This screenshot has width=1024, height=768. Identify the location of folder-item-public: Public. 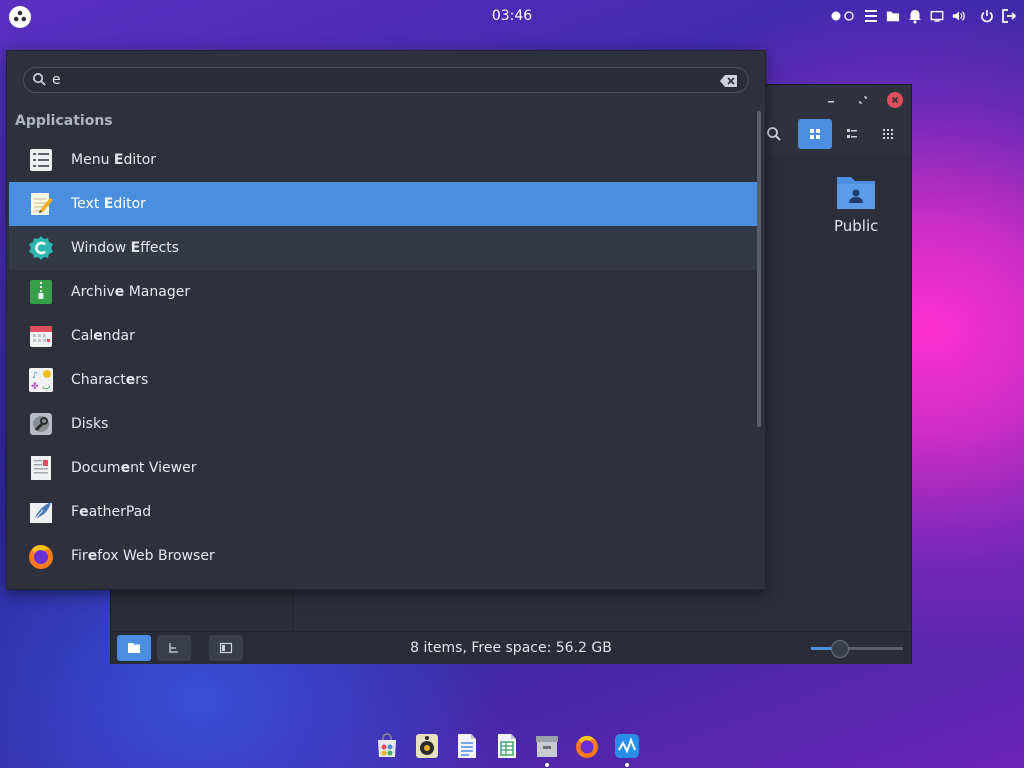
(856, 204).